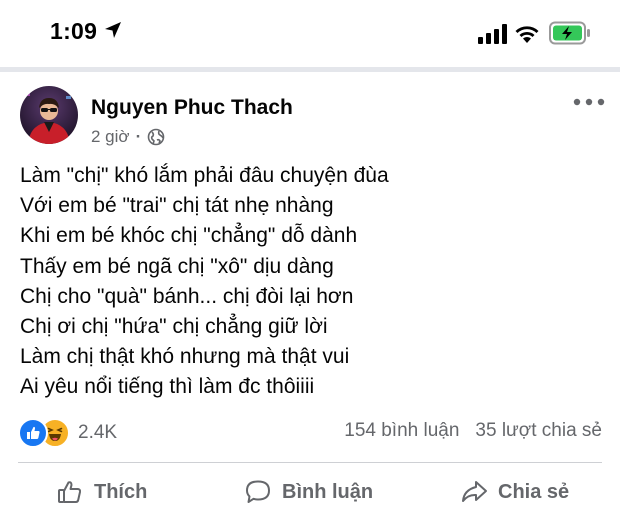  I want to click on location-arrow-icon, so click(113, 30).